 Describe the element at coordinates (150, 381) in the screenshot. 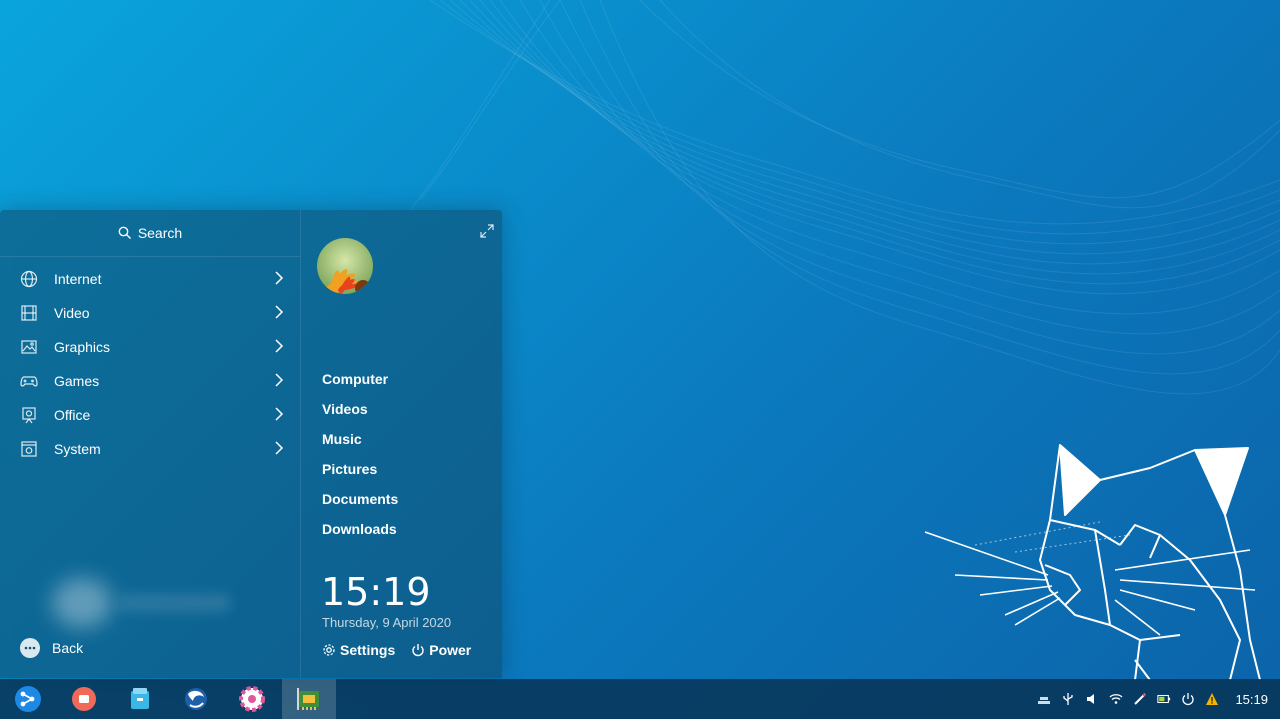

I see `category-games: Games` at that location.